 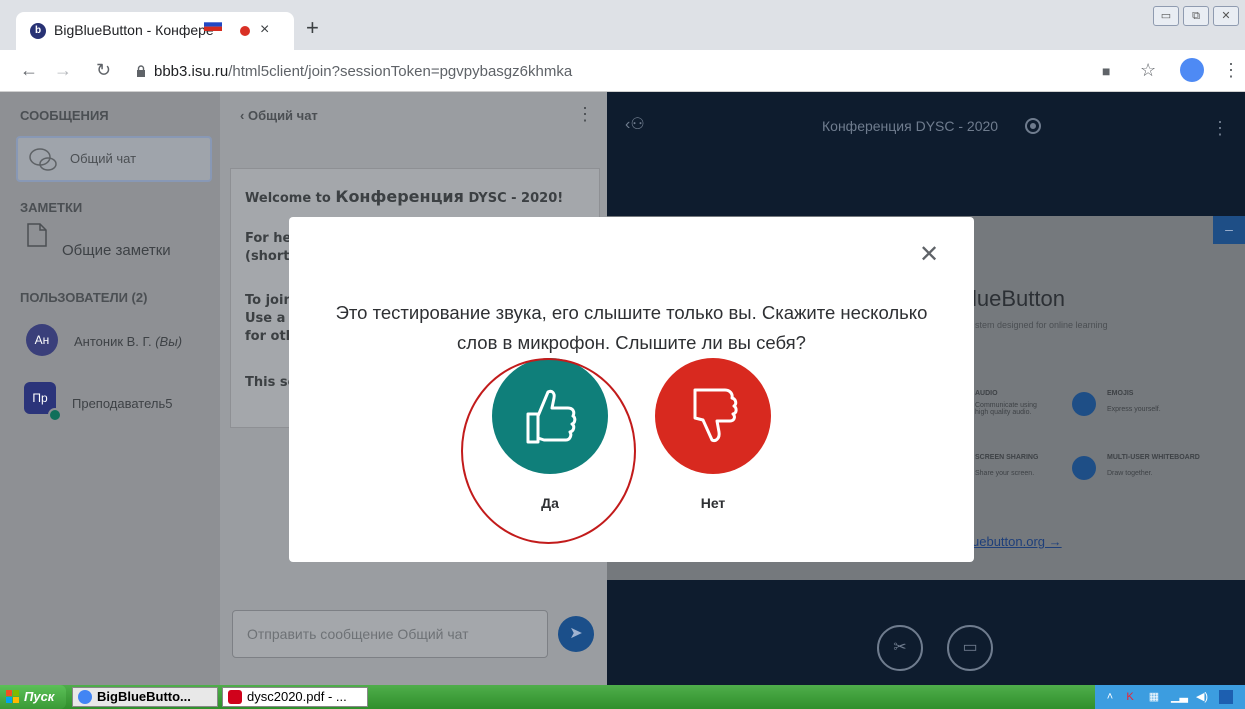 What do you see at coordinates (1229, 230) in the screenshot?
I see `minimize-presentation-button: –` at bounding box center [1229, 230].